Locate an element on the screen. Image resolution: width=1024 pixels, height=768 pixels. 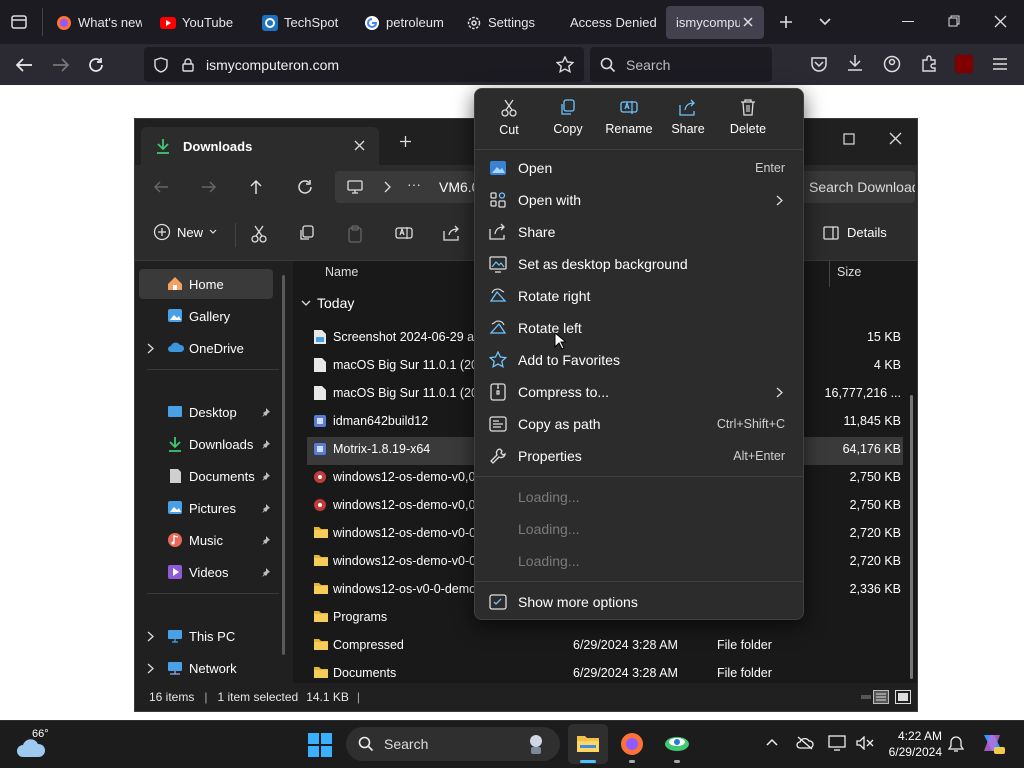
list-scrollbar is located at coordinates (911, 537).